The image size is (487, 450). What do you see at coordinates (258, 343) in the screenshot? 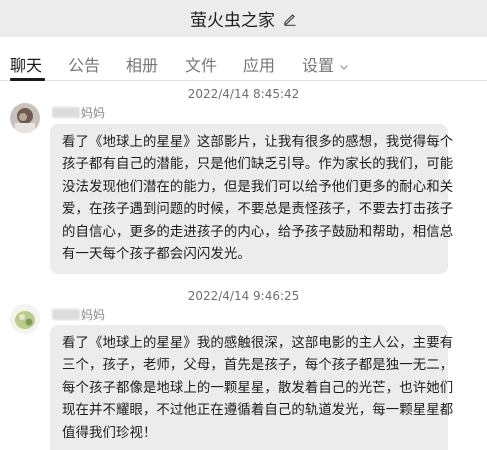
I see `message-line: 看了《地球上的星星》我的感触很深，这部电影的主人公，主要有` at bounding box center [258, 343].